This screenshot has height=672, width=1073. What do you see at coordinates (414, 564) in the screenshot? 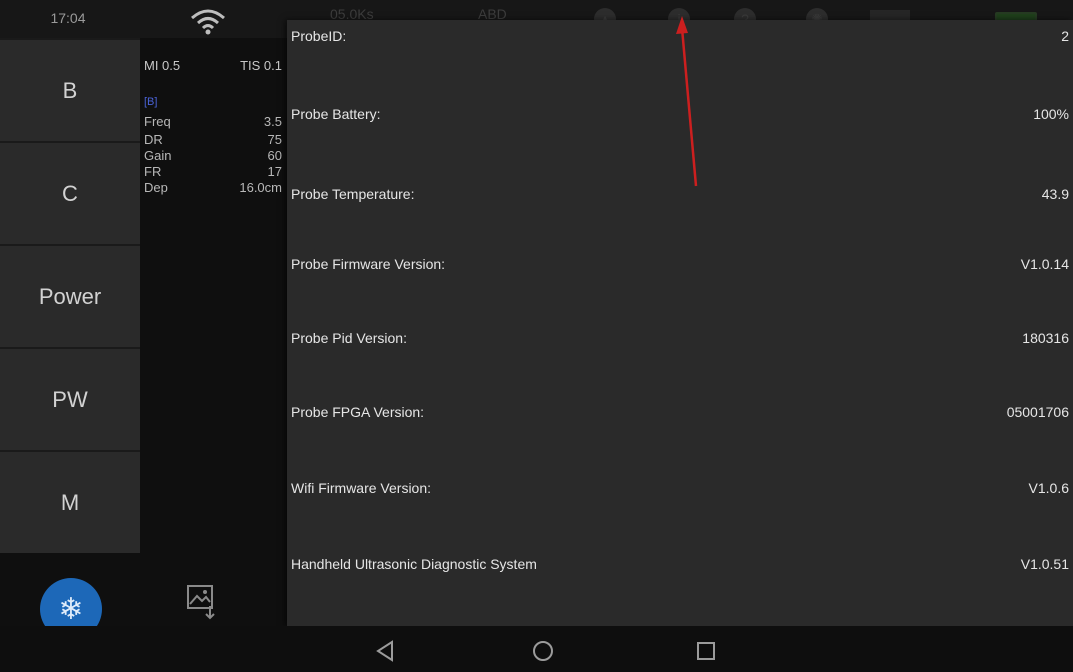
I see `info-label: Handheld Ultrasonic Diagnostic System` at bounding box center [414, 564].